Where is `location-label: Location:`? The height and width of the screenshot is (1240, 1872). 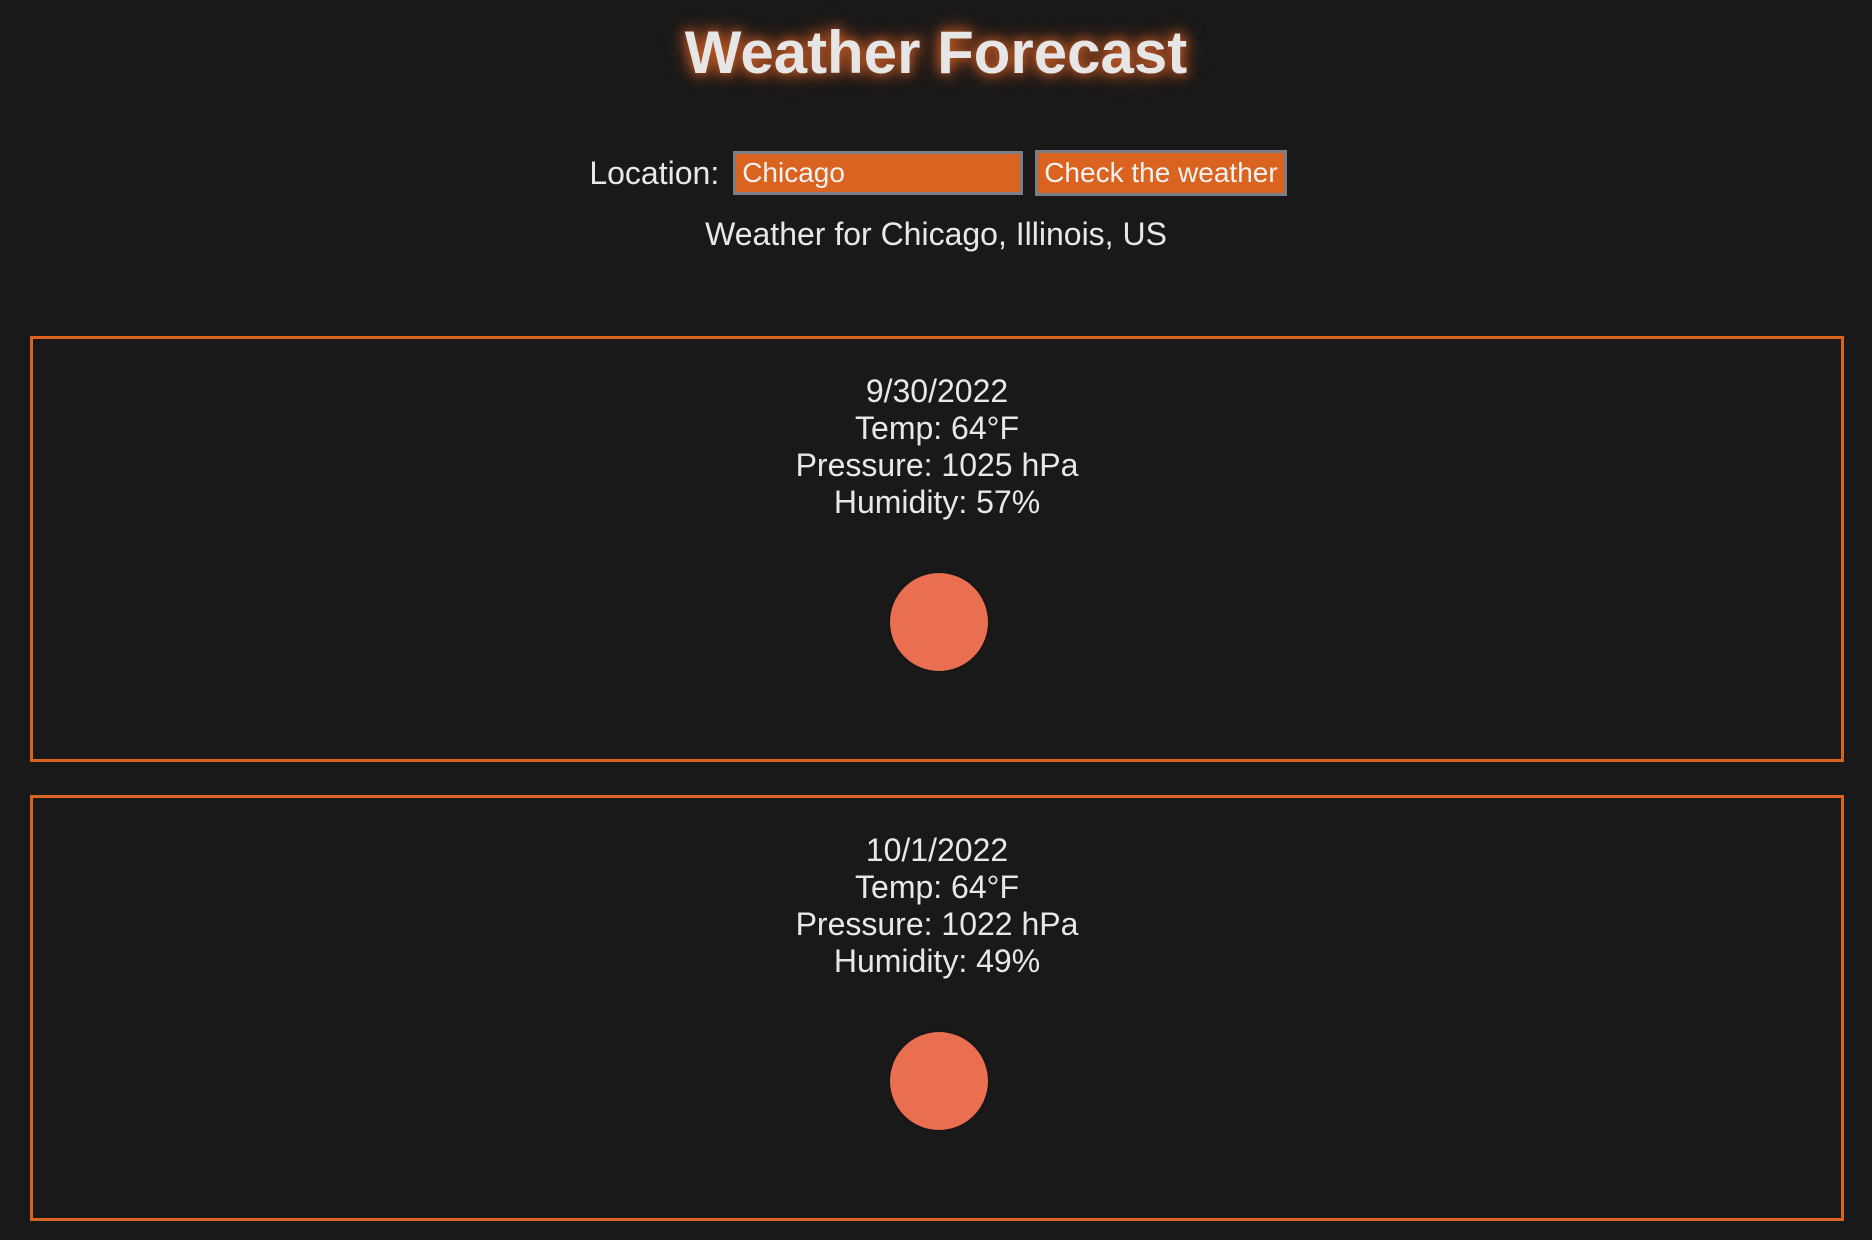 location-label: Location: is located at coordinates (654, 172).